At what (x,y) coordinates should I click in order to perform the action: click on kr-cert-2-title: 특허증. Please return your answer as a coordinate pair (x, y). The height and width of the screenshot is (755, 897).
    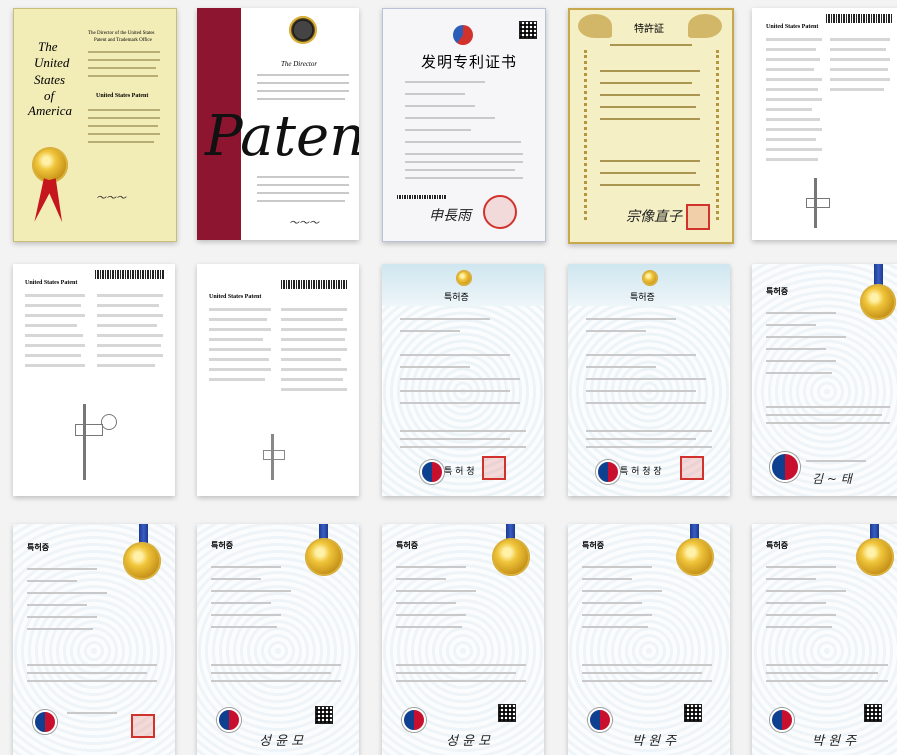
    Looking at the image, I should click on (222, 545).